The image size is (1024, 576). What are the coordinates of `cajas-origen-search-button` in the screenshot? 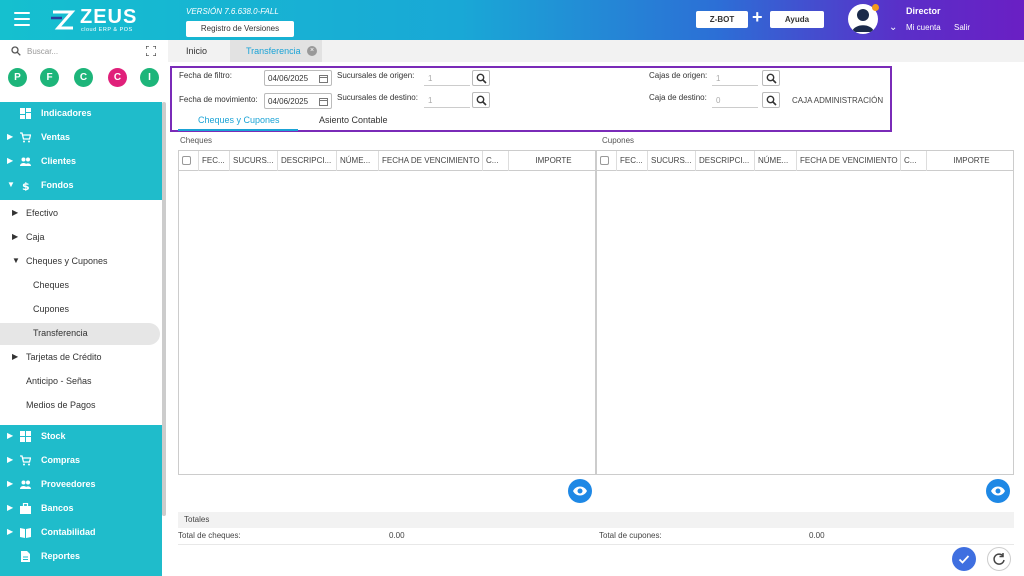 It's located at (771, 78).